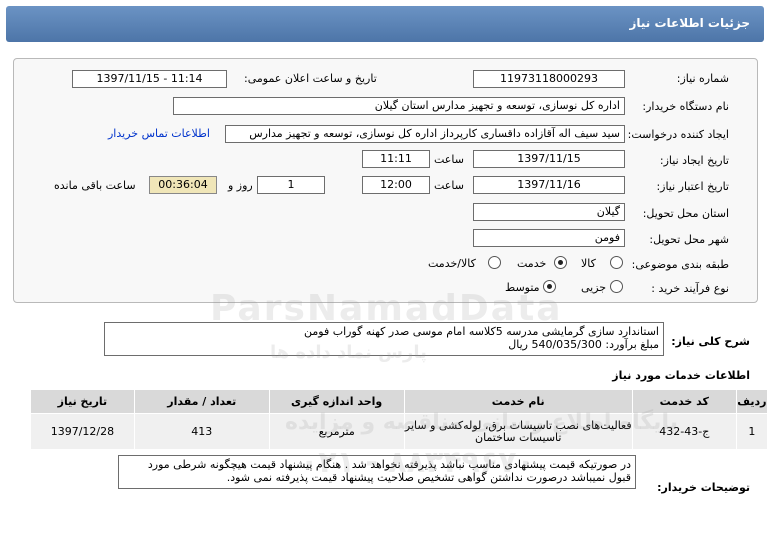 The width and height of the screenshot is (770, 545). I want to click on create-hour-label: ساعت, so click(449, 159).